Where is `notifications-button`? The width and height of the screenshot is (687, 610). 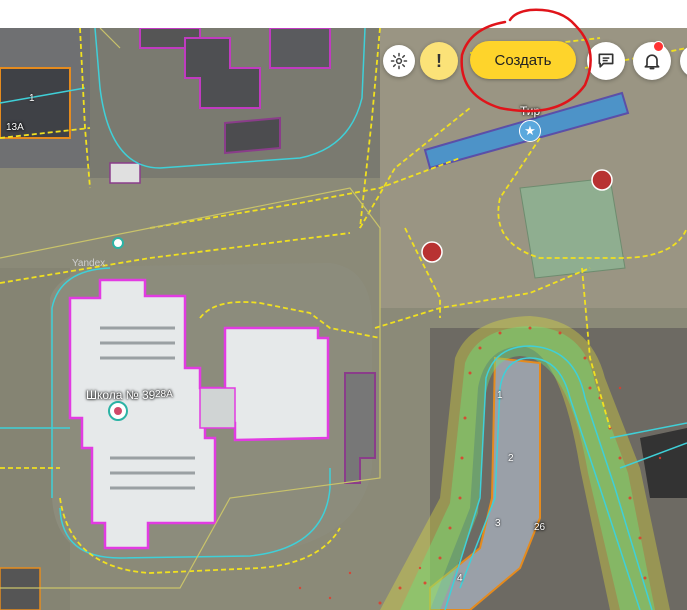
notifications-button is located at coordinates (652, 60).